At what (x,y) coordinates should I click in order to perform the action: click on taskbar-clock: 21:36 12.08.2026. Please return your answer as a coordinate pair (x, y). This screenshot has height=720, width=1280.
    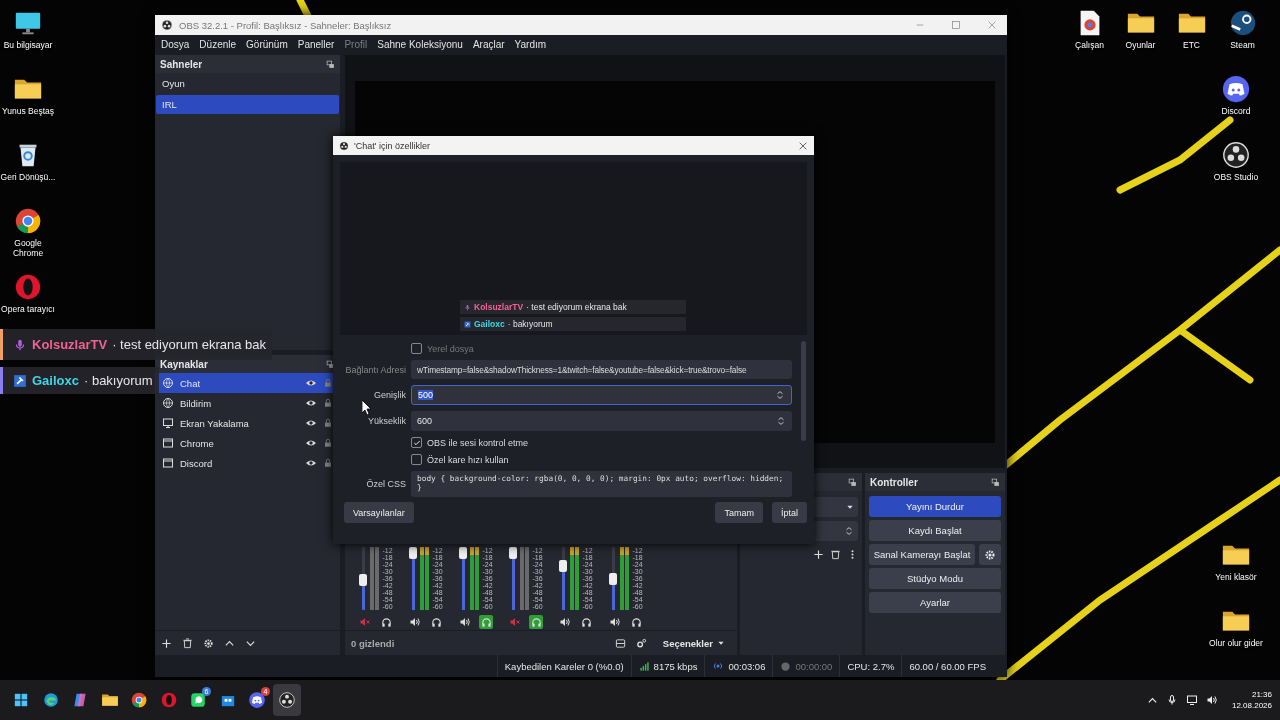
    Looking at the image, I should click on (1251, 700).